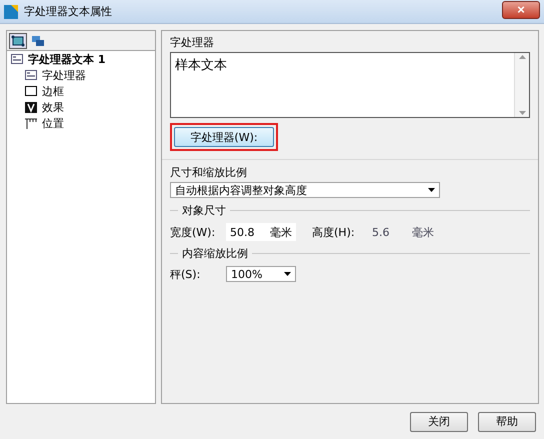 This screenshot has width=544, height=439. I want to click on mode-dropdown: 自动根据内容调整对象高度, so click(305, 190).